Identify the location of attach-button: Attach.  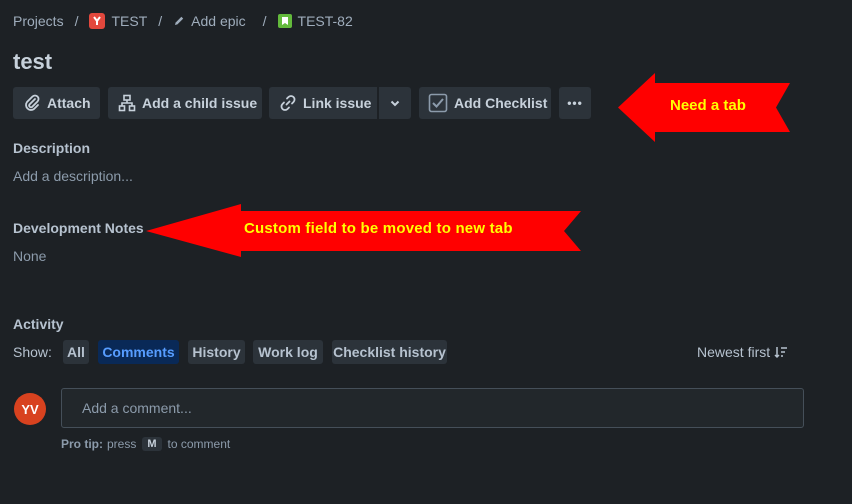
(56, 103).